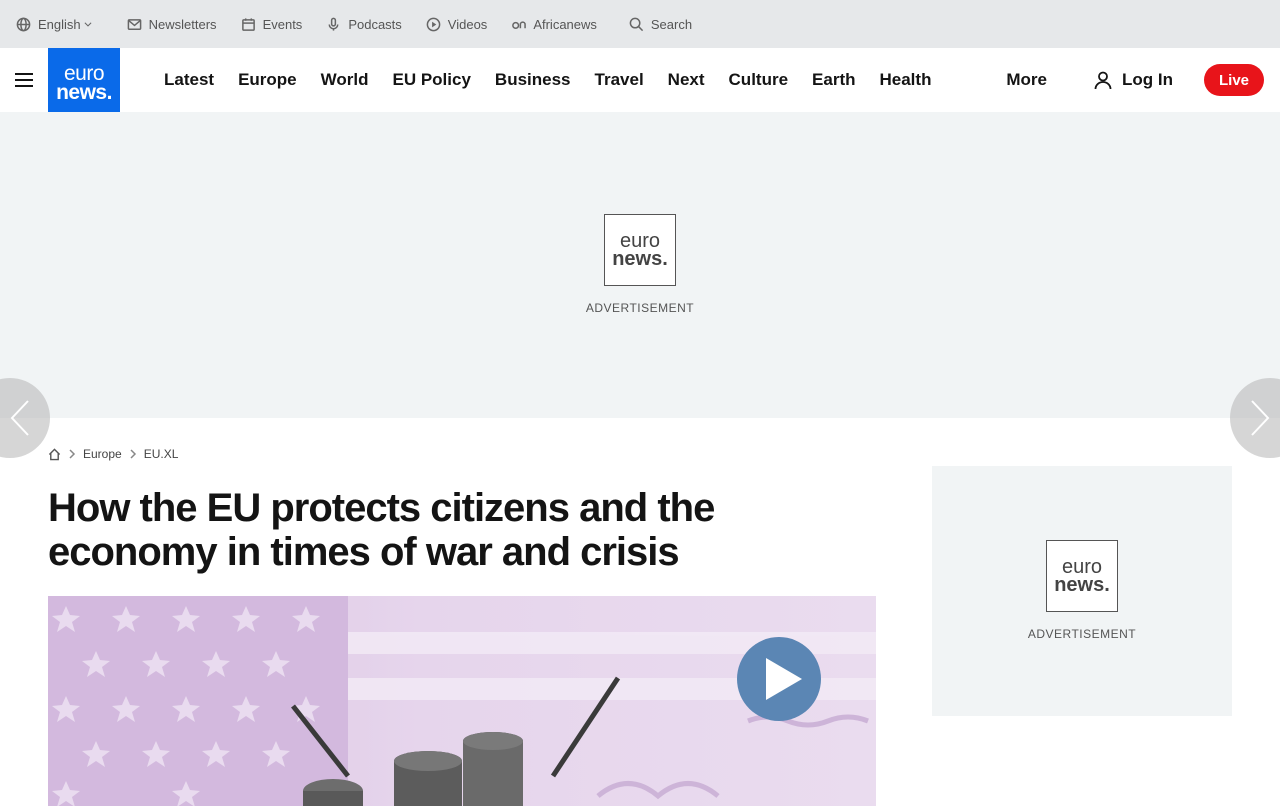  I want to click on events-link: Events, so click(272, 24).